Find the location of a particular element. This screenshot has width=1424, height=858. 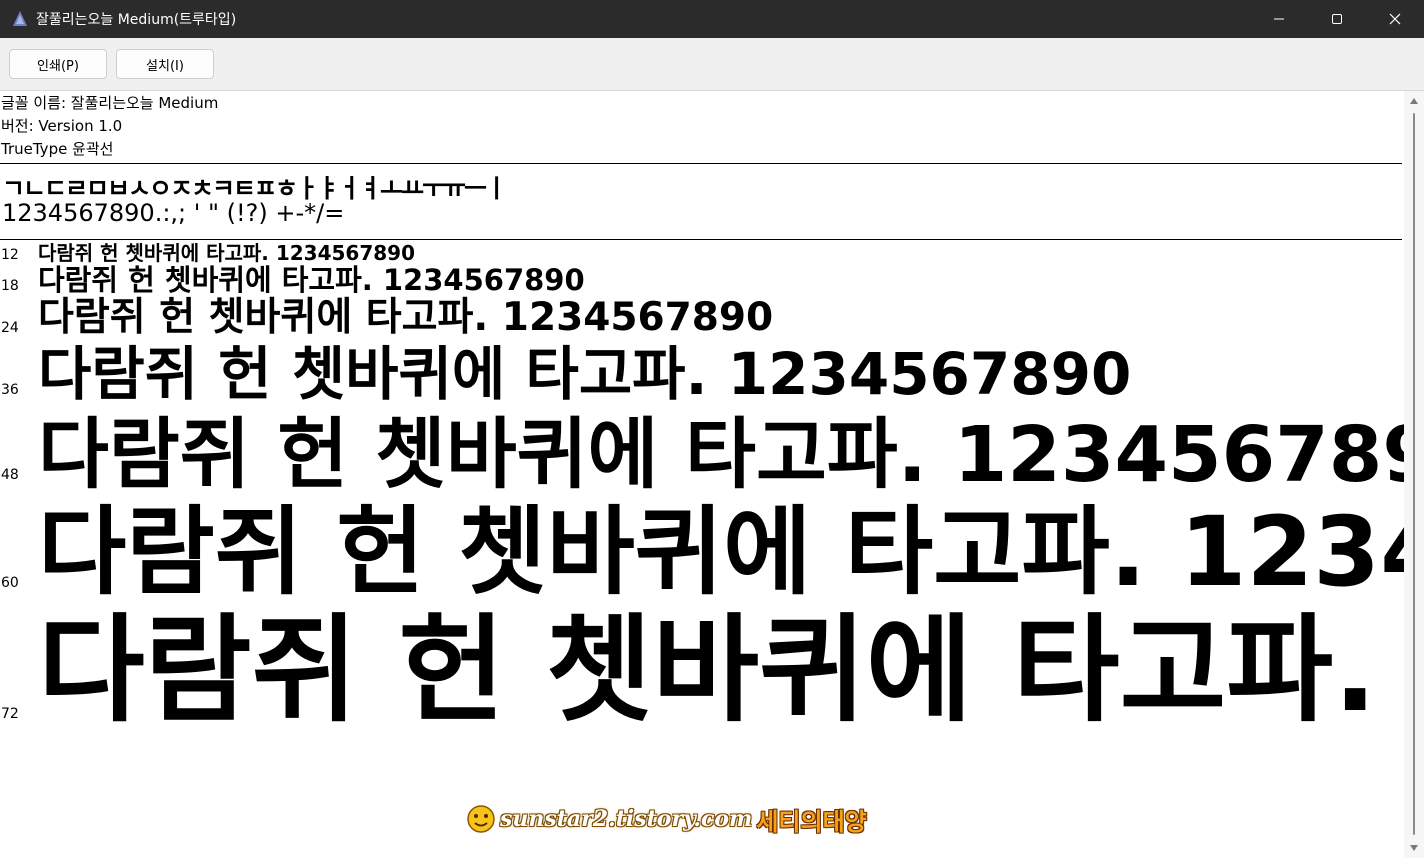

close-button is located at coordinates (1395, 19).